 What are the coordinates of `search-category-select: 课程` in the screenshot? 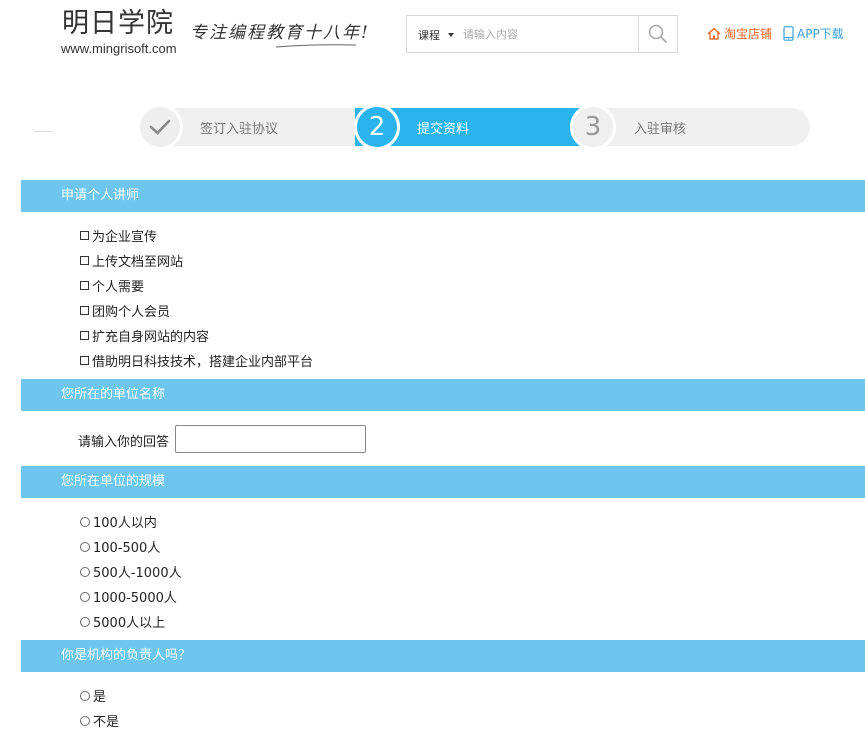 It's located at (429, 35).